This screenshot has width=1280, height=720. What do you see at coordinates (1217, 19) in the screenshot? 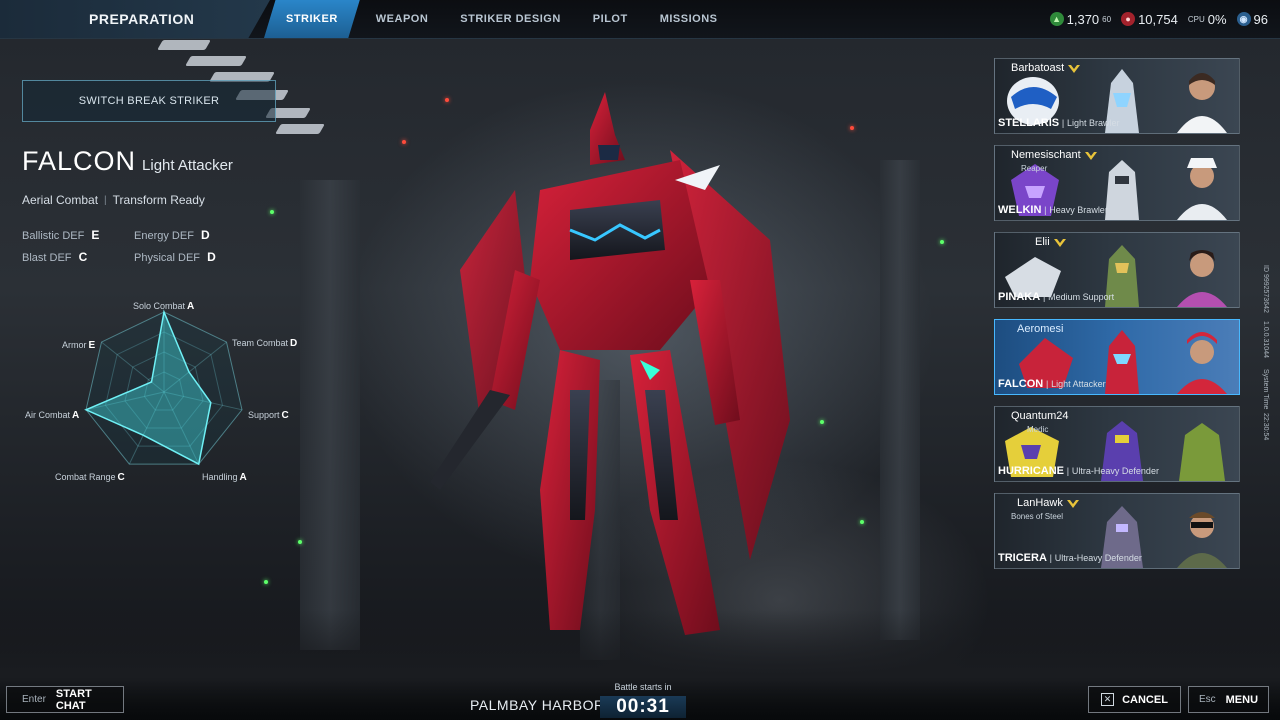
I see `cpu-value: 0%` at bounding box center [1217, 19].